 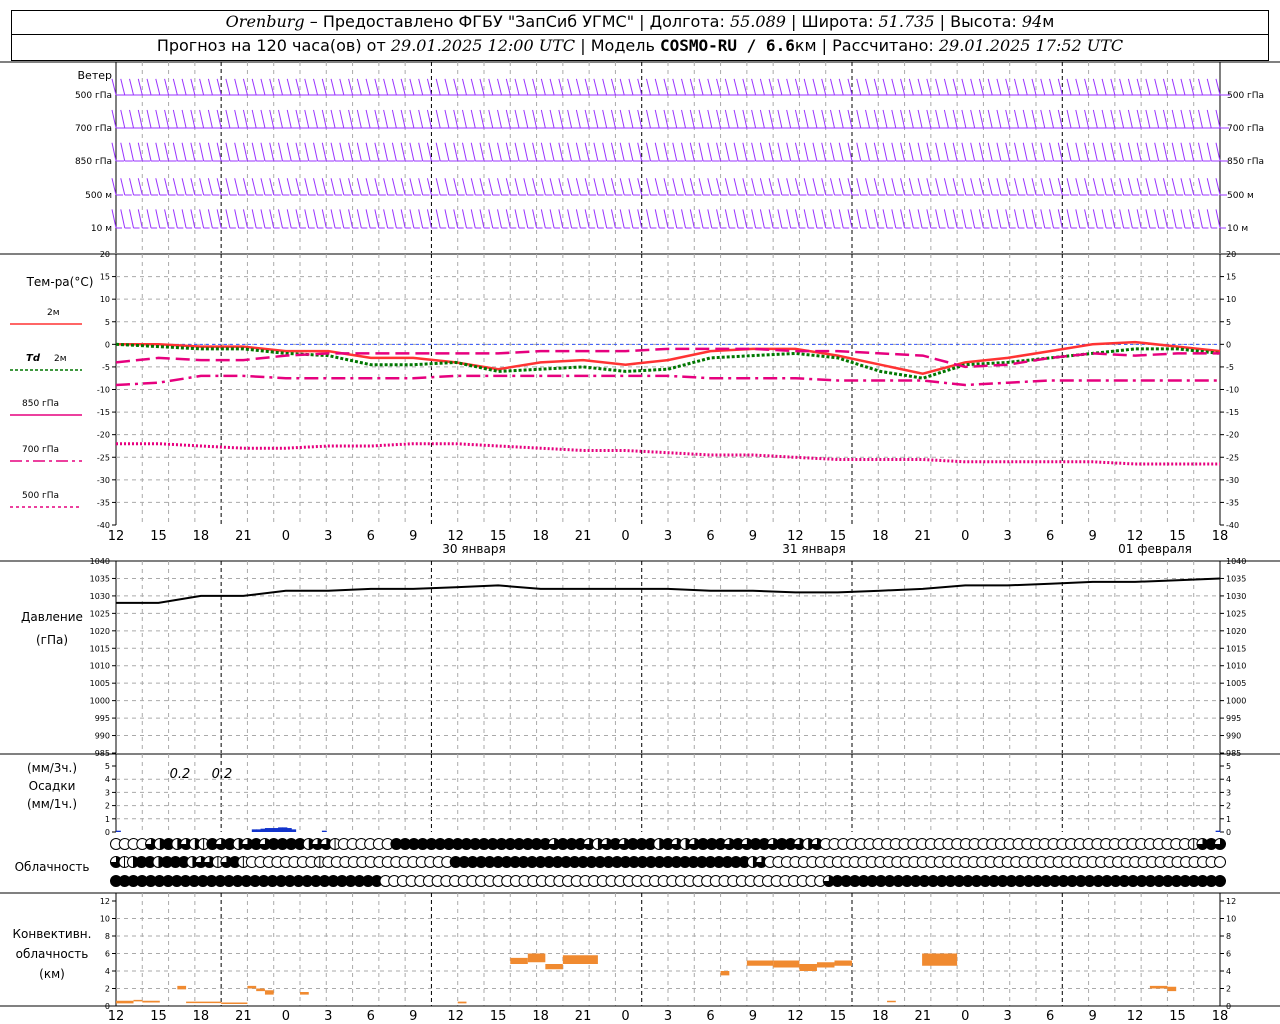 I want to click on conv-tick-label-left: 4, so click(x=107, y=971).